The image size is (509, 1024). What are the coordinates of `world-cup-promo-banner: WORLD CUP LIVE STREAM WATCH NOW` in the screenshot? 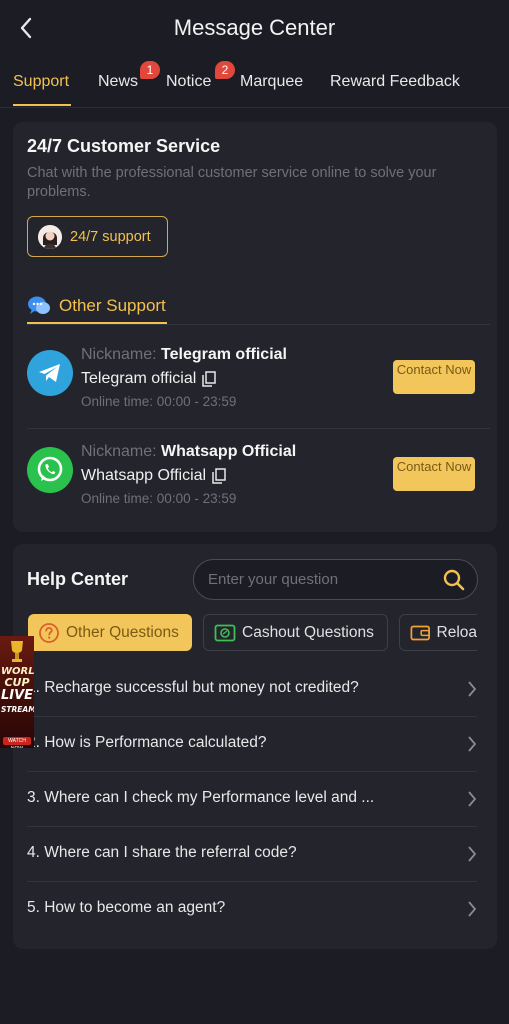 It's located at (17, 692).